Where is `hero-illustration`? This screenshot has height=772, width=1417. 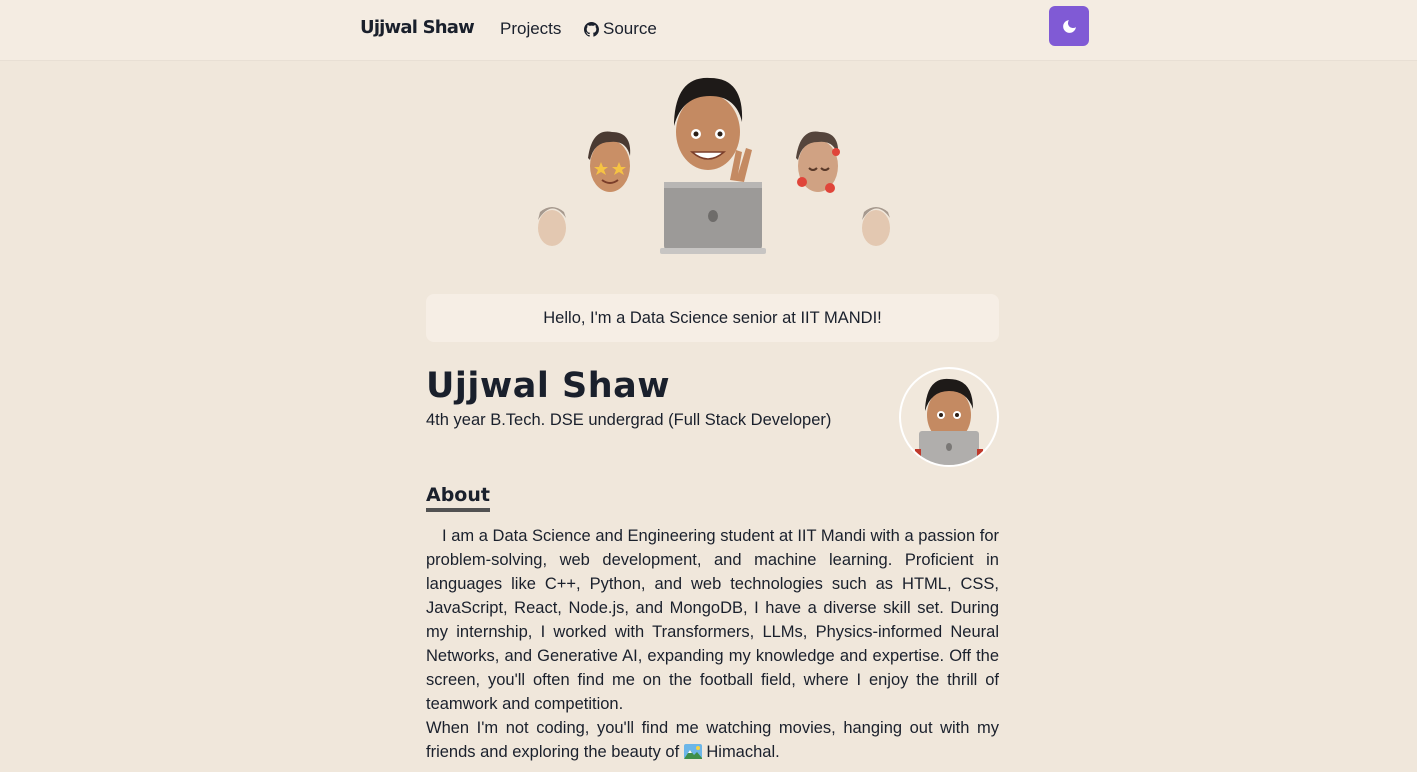
hero-illustration is located at coordinates (714, 165).